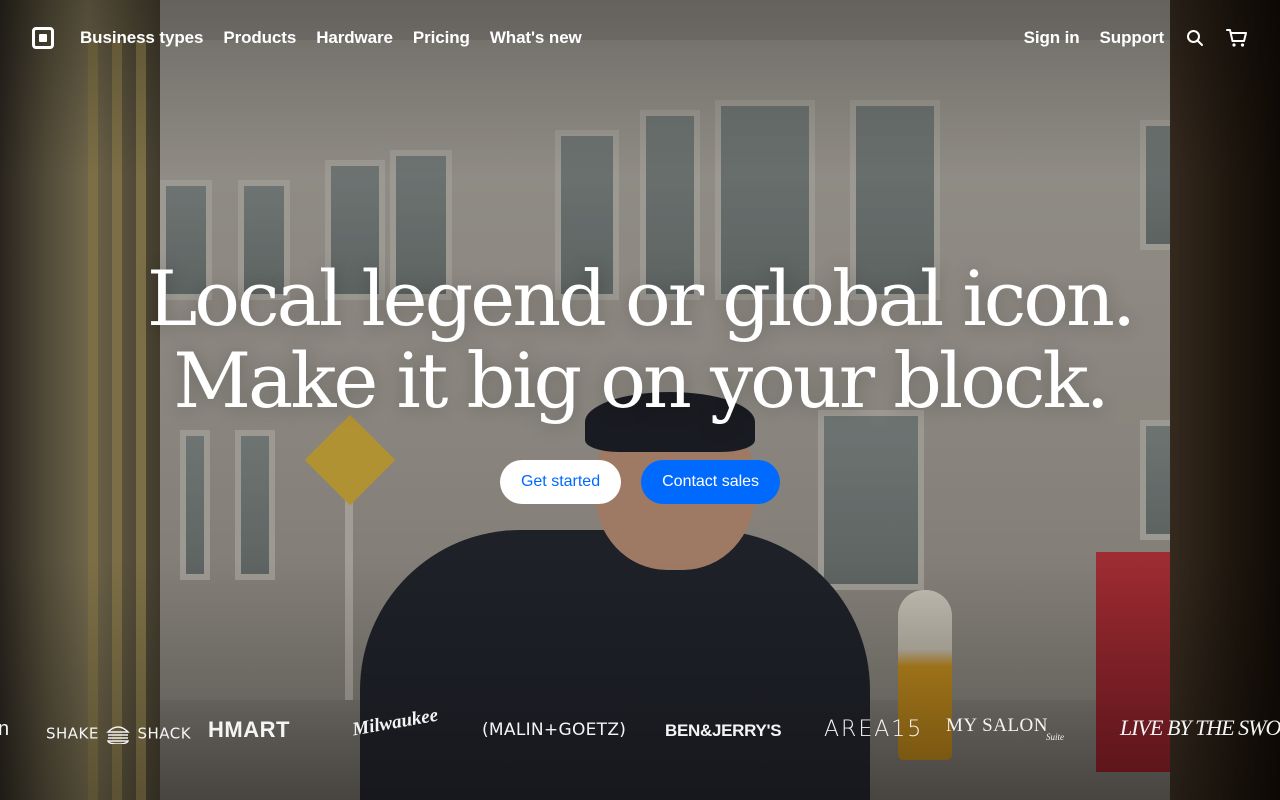  I want to click on sign-in-link: Sign in, so click(1052, 38).